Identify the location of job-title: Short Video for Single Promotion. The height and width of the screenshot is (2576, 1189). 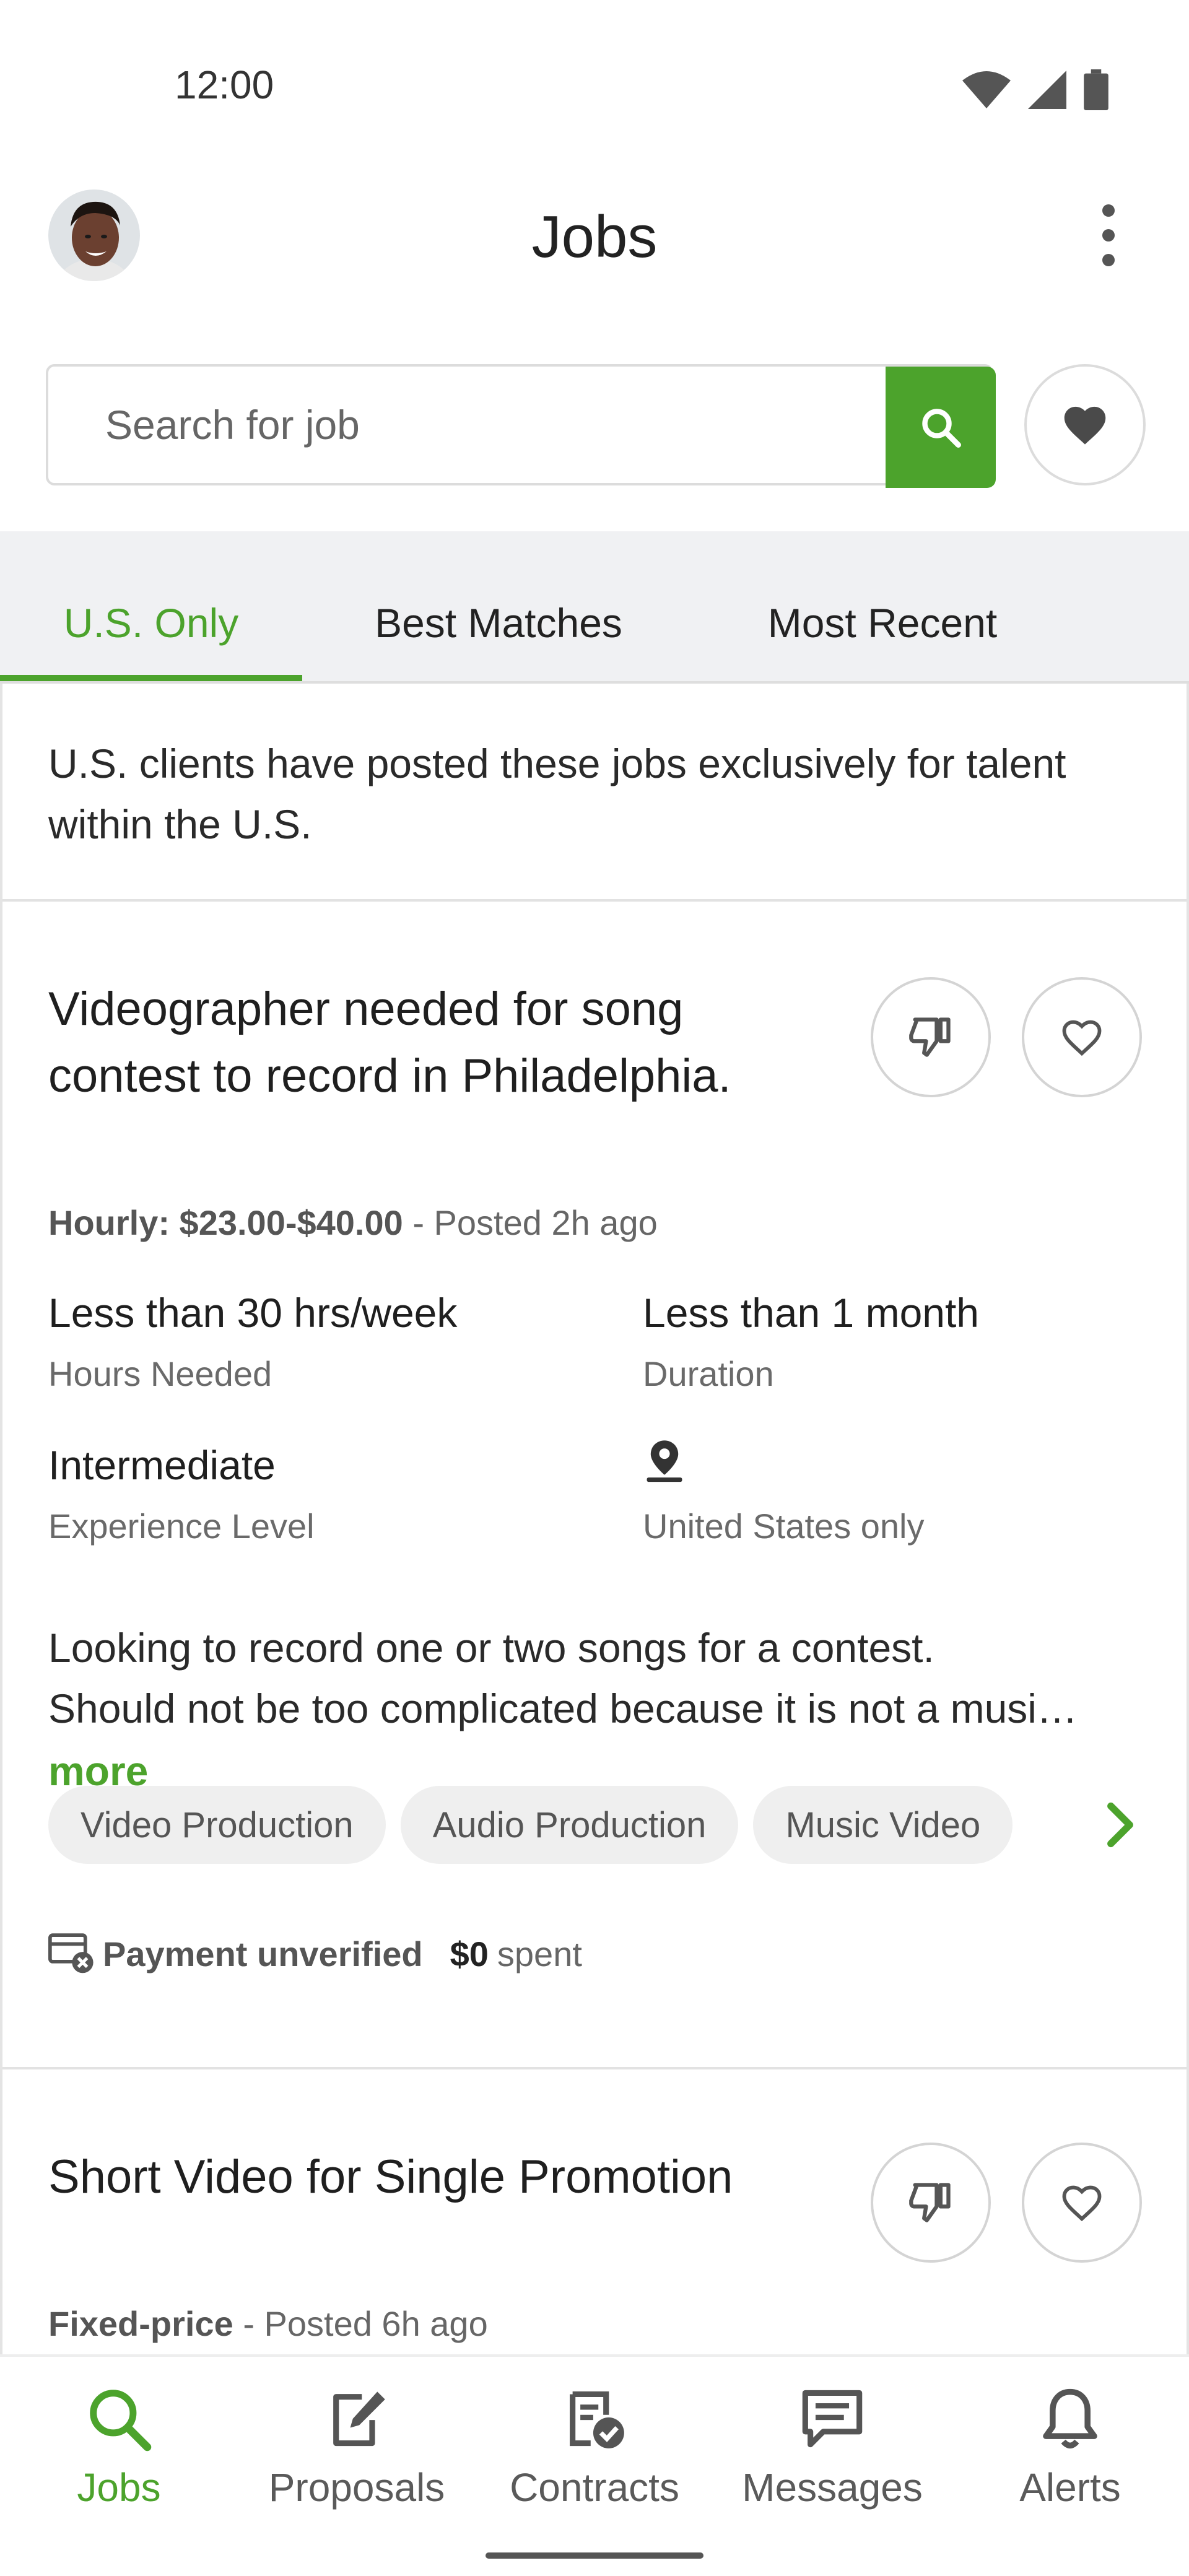
(438, 2177).